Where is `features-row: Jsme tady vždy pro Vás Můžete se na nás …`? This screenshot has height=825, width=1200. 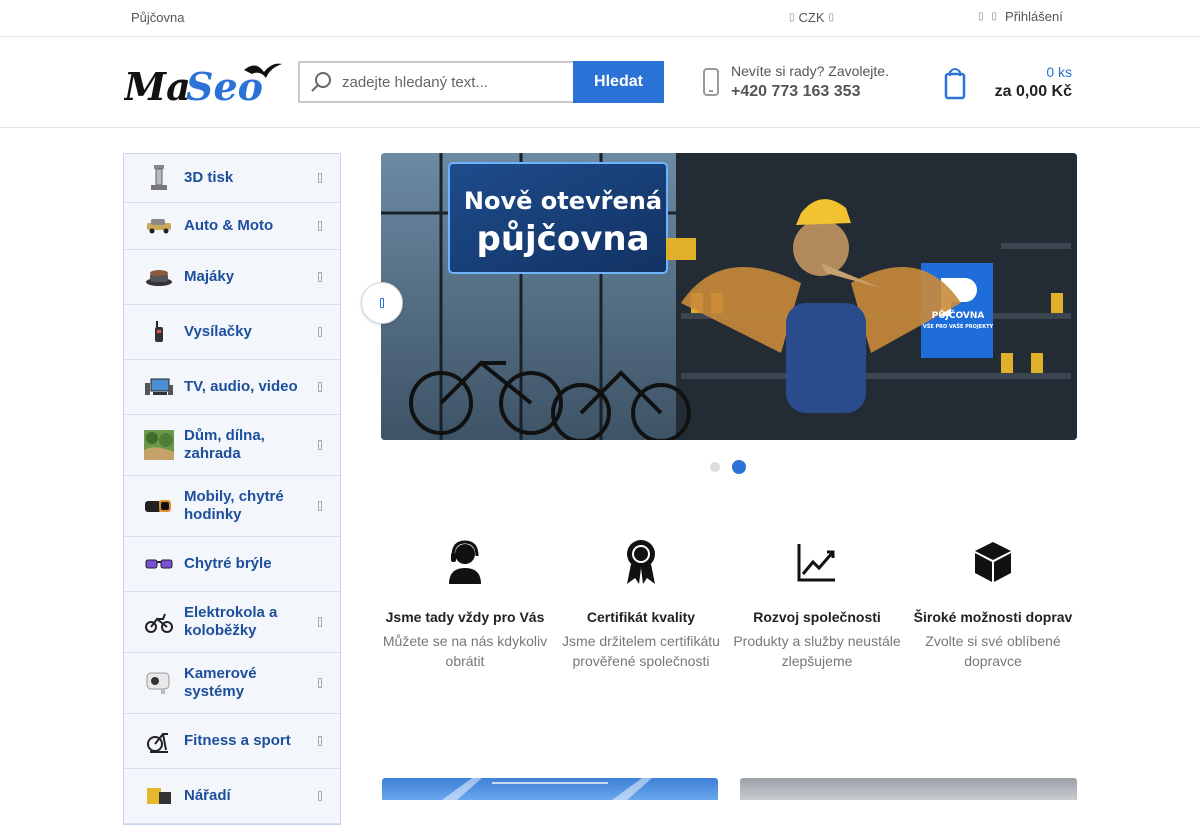 features-row: Jsme tady vždy pro Vás Můžete se na nás … is located at coordinates (729, 604).